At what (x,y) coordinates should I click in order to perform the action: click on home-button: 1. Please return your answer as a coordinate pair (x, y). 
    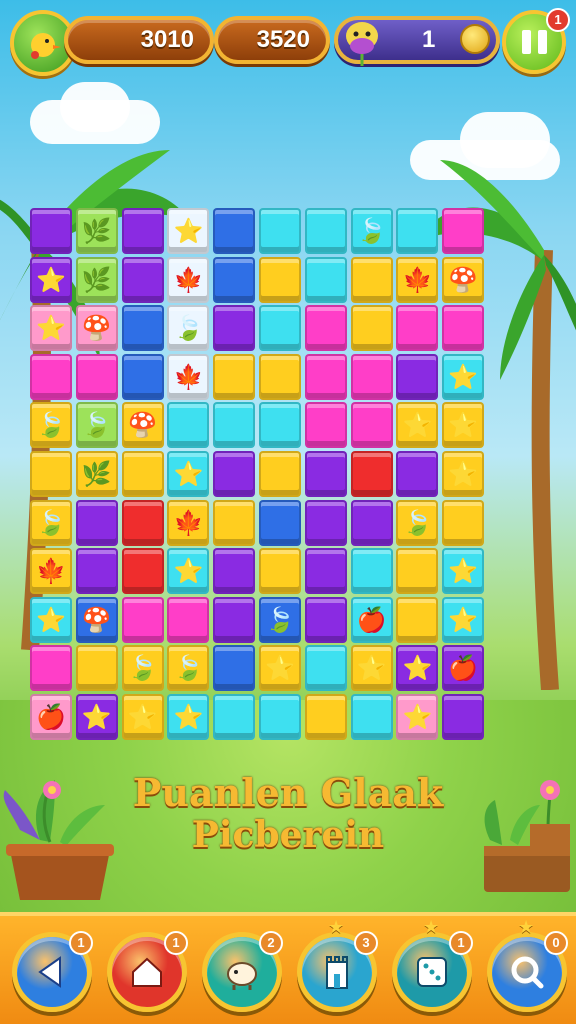
    Looking at the image, I should click on (147, 971).